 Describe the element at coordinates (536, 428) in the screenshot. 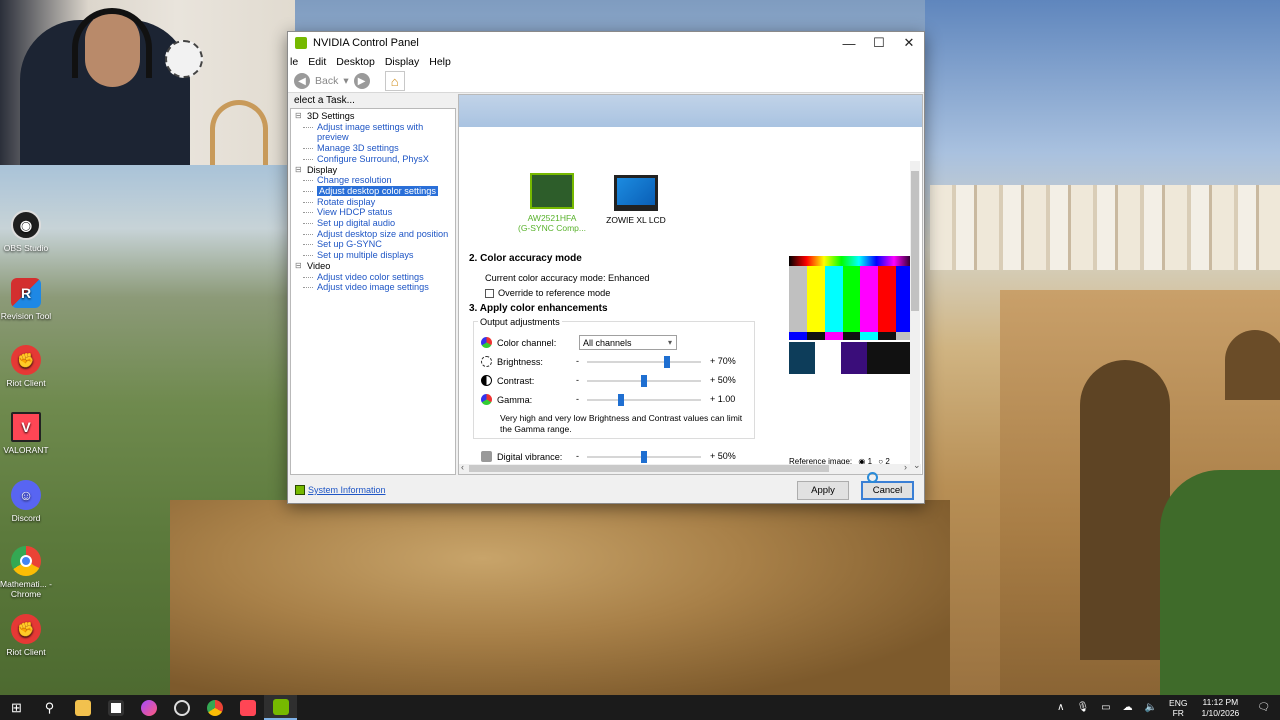

I see `note-line-2: the Gamma range.` at that location.